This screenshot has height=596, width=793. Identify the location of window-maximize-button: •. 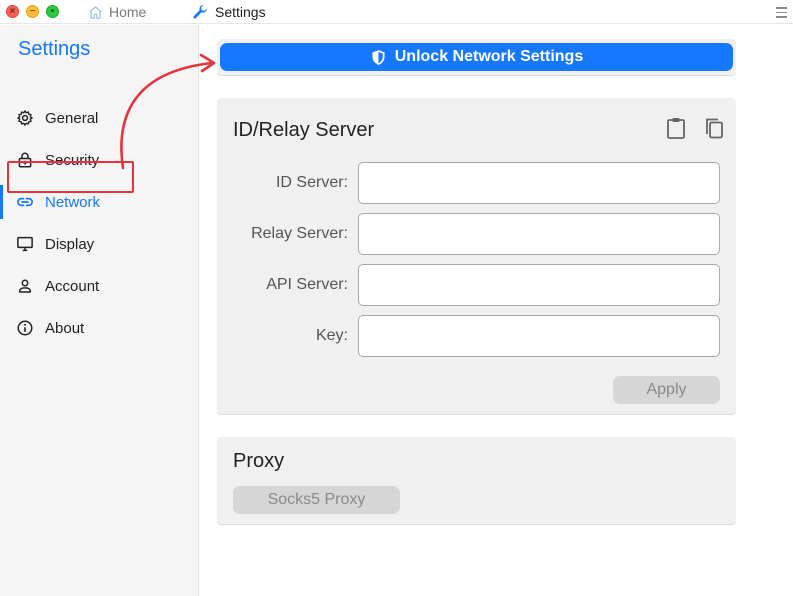
(52, 11).